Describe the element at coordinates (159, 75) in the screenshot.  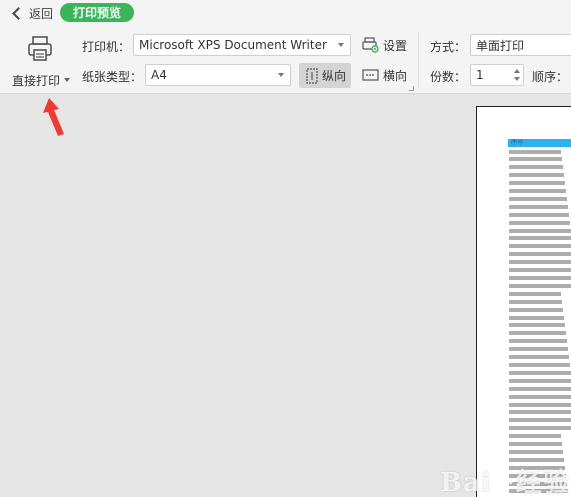
I see `paper-type-value: A4` at that location.